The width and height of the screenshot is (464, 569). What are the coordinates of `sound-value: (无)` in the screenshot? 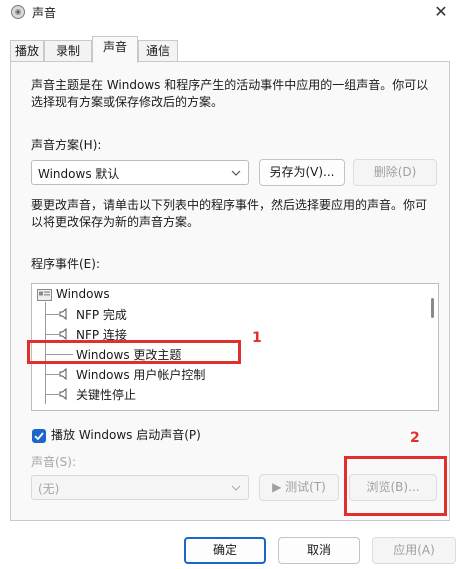 It's located at (49, 489).